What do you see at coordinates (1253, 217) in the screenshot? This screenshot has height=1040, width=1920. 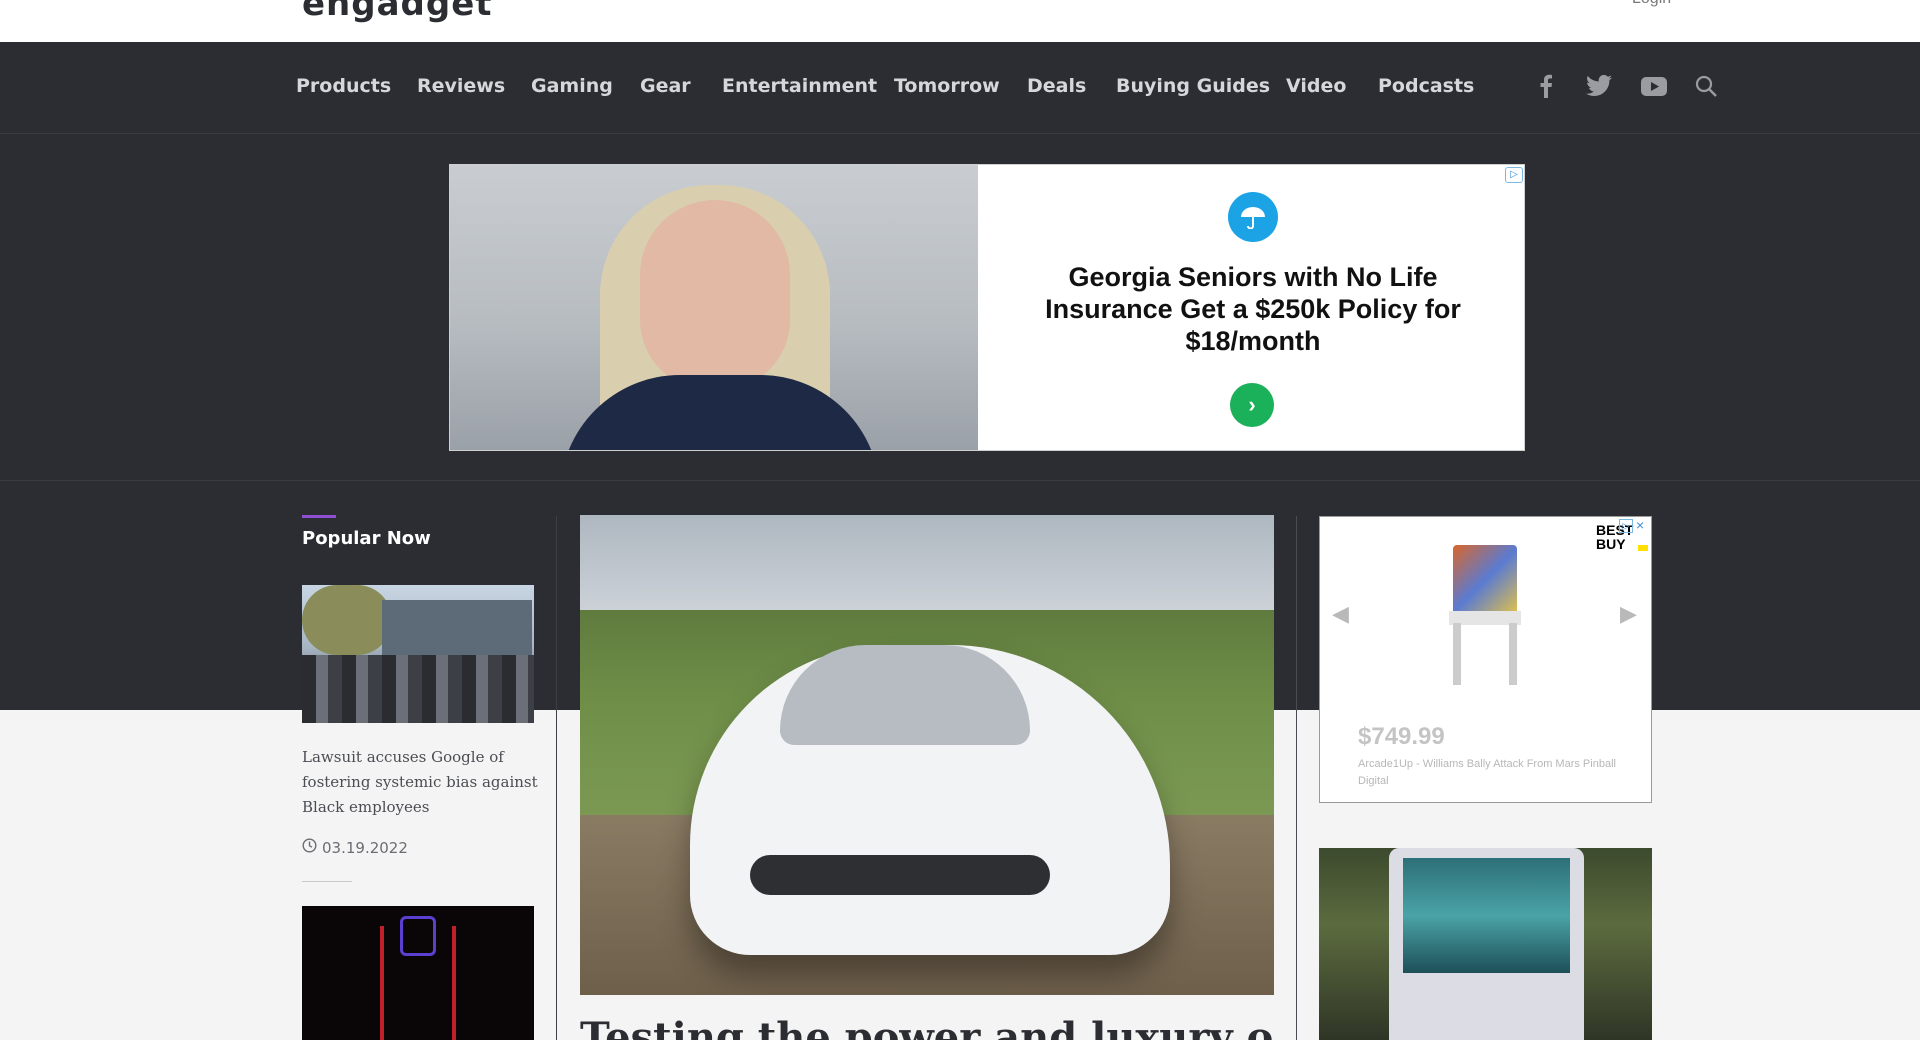 I see `umbrella-icon` at bounding box center [1253, 217].